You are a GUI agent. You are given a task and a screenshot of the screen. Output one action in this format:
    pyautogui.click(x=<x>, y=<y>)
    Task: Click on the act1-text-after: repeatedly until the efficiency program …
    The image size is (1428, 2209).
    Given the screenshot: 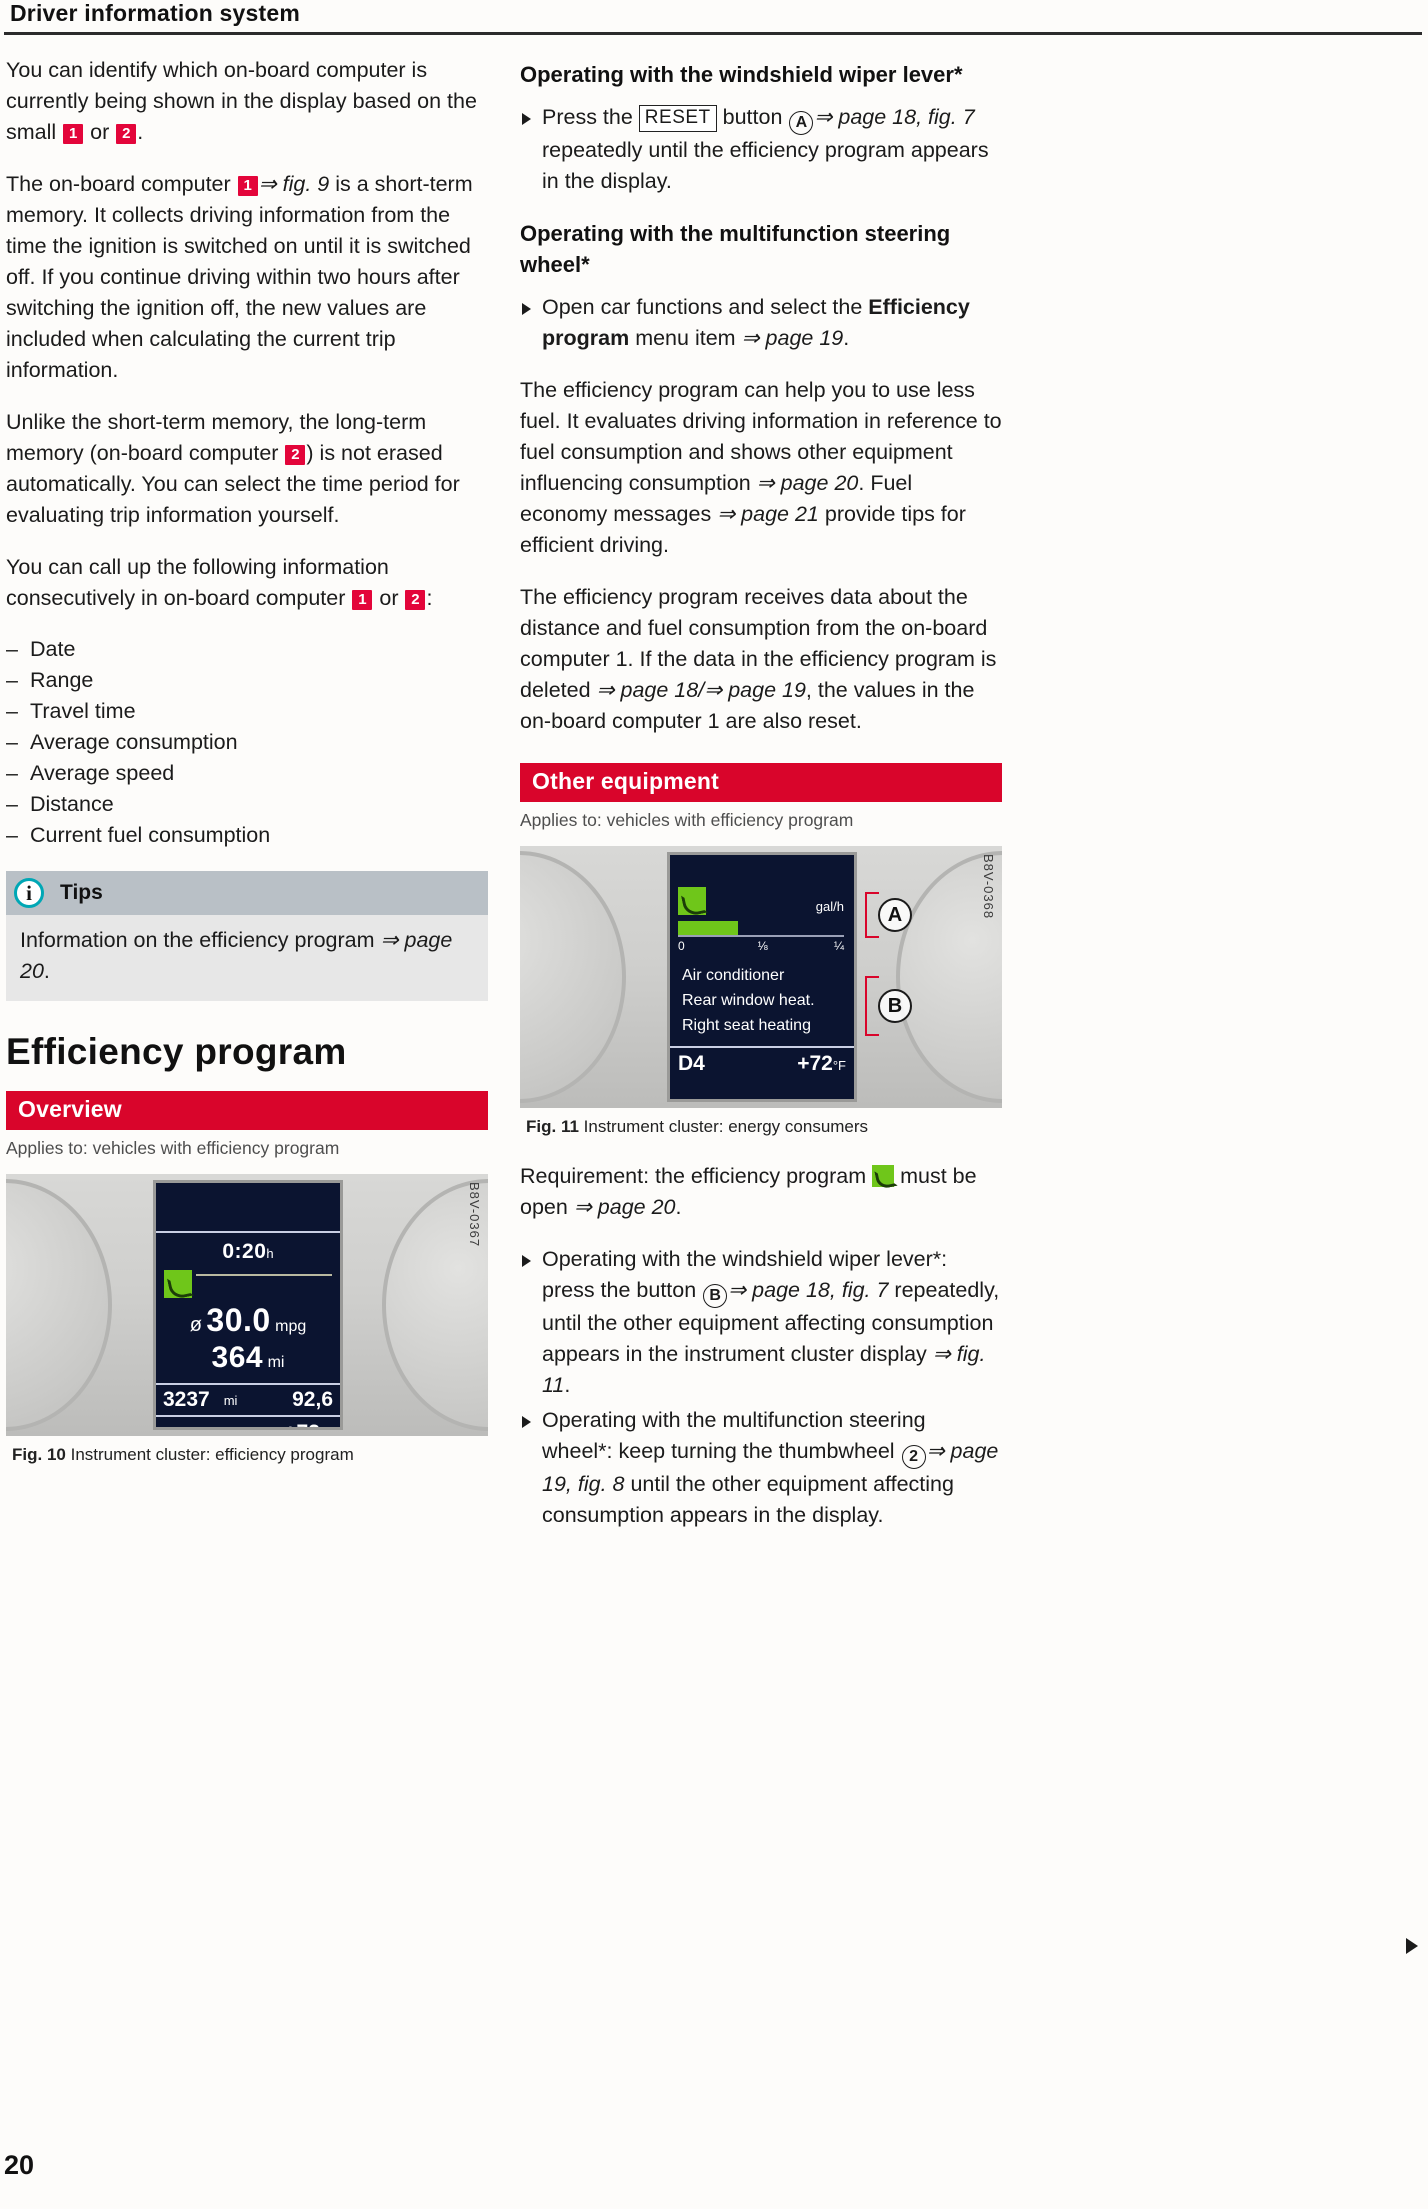 What is the action you would take?
    pyautogui.click(x=765, y=165)
    